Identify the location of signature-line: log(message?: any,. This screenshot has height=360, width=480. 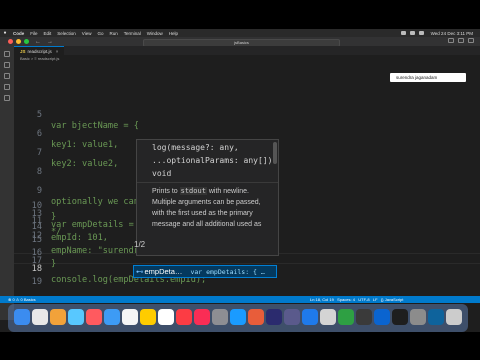
(195, 147).